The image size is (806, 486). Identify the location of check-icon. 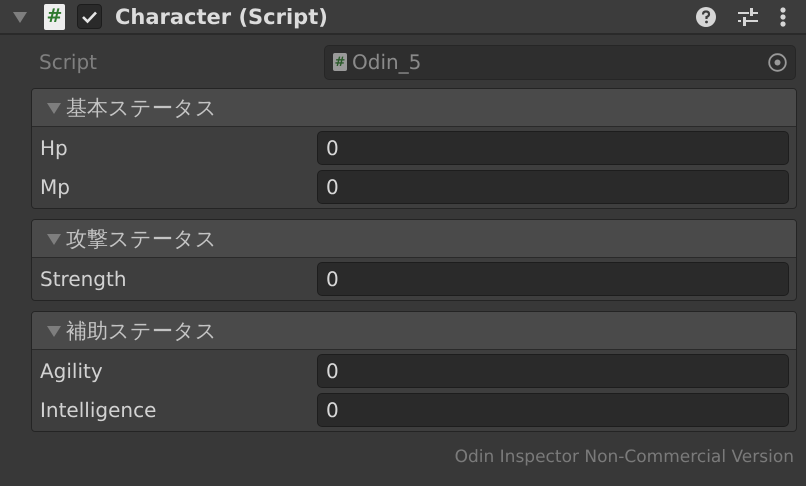
(89, 17).